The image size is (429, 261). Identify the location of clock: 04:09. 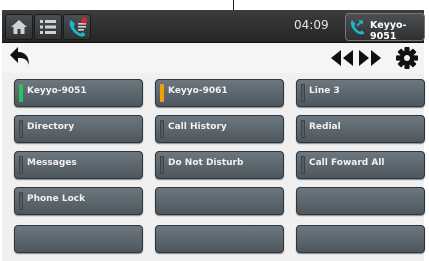
(311, 25).